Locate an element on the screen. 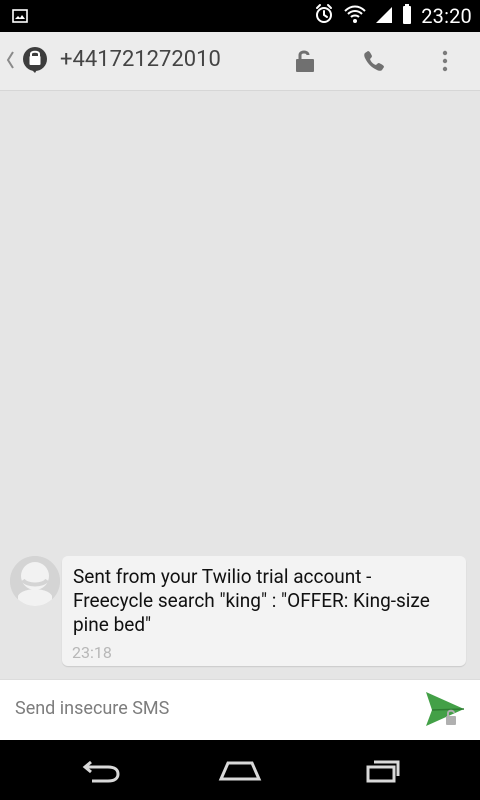 The width and height of the screenshot is (480, 800). home-nav-icon is located at coordinates (240, 771).